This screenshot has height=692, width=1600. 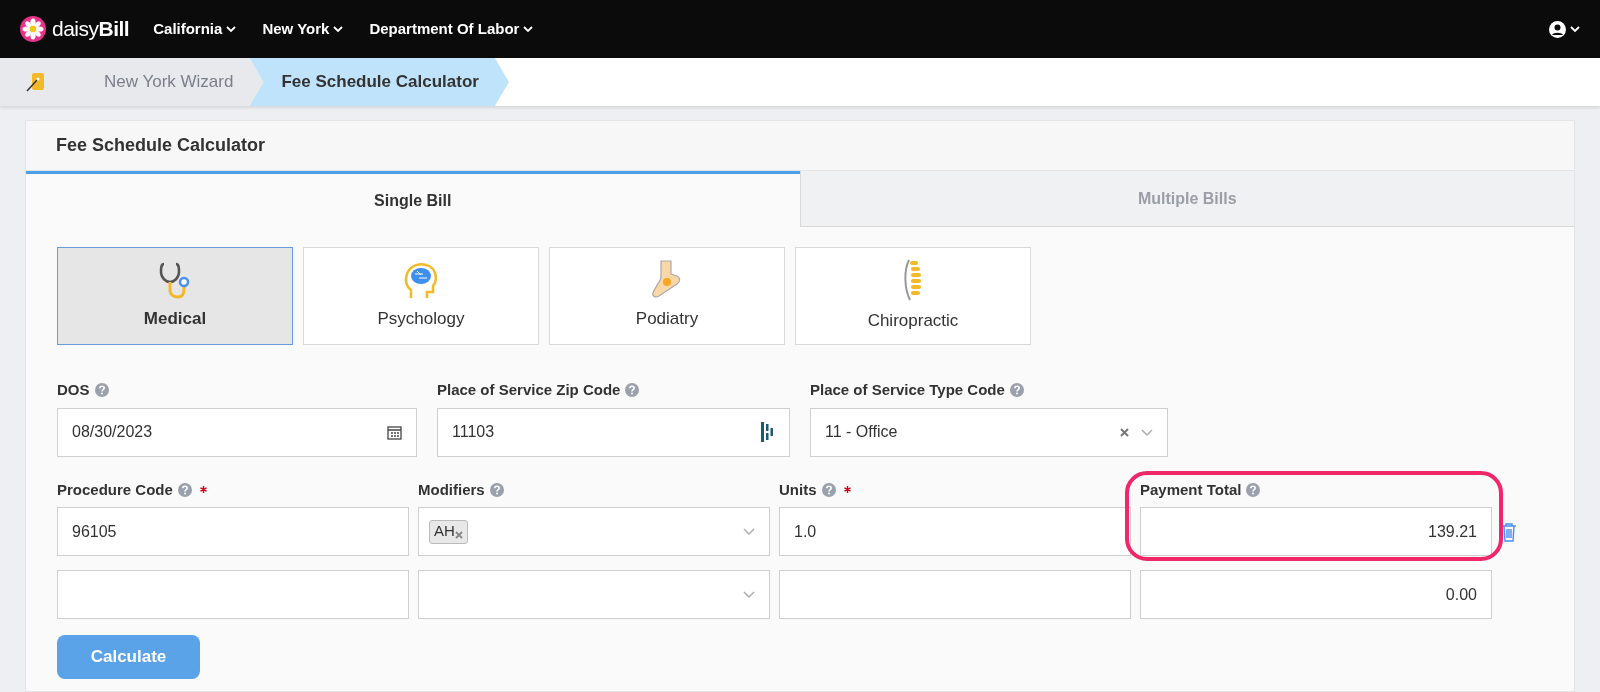 I want to click on user-icon, so click(x=1557, y=29).